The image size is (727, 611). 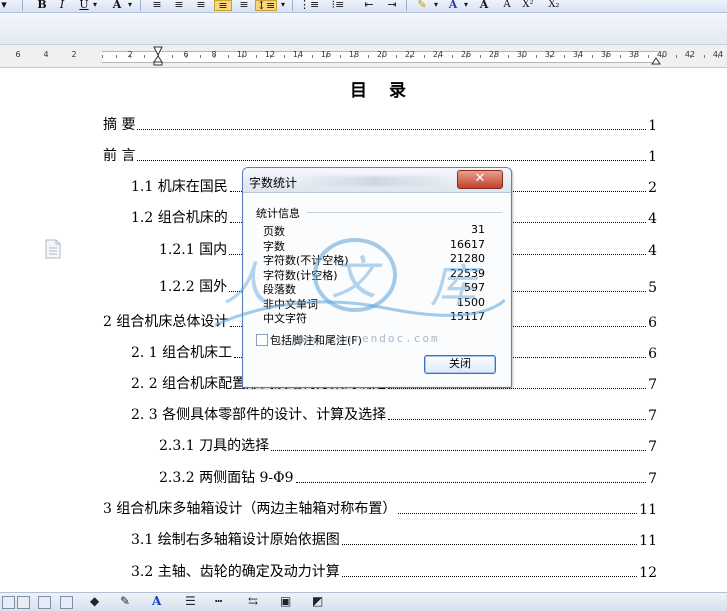 I want to click on align-right-icon: ≡, so click(x=201, y=5).